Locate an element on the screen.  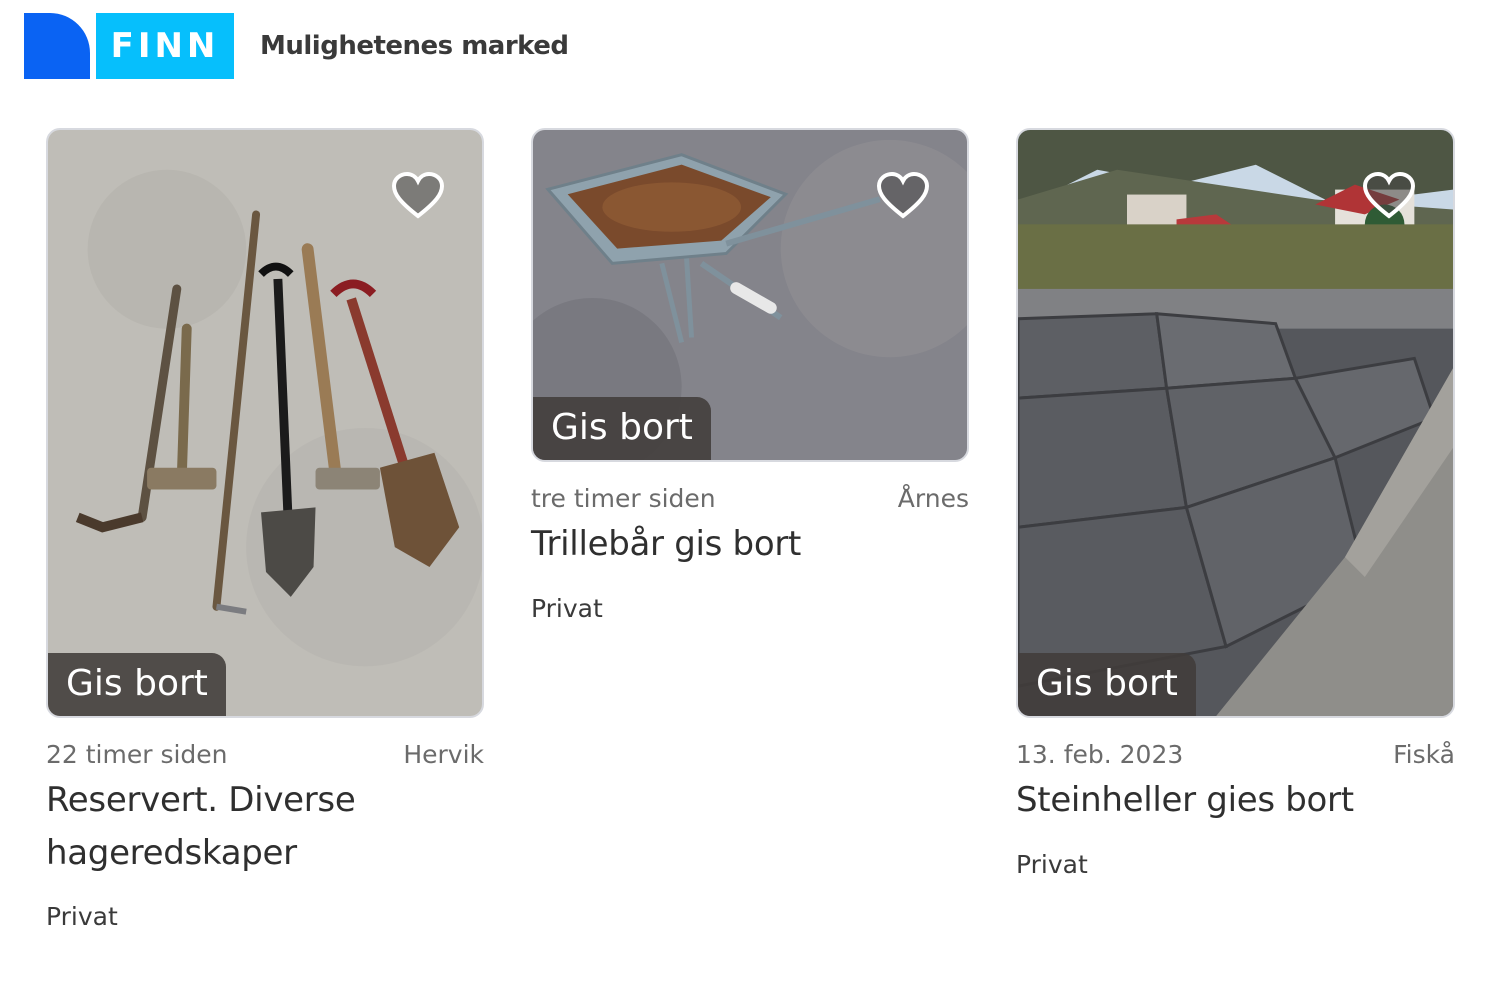
listing-time: tre timer siden is located at coordinates (623, 498).